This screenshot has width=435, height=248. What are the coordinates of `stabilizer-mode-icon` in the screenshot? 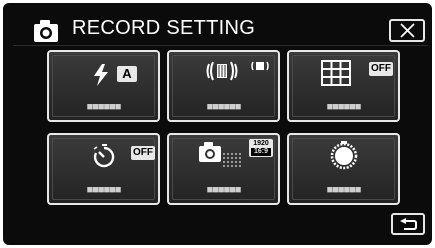 It's located at (260, 66).